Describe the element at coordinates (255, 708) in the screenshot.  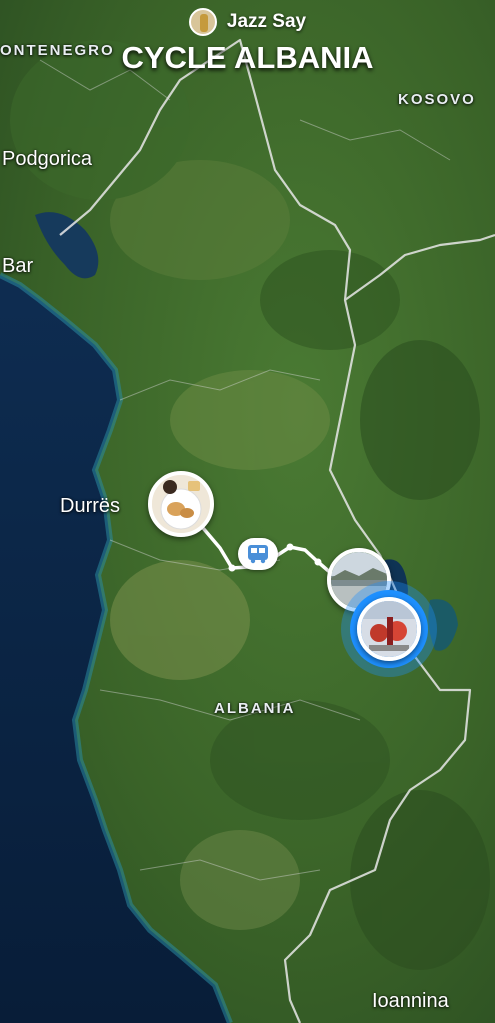
I see `country-label-albania: ALBANIA` at that location.